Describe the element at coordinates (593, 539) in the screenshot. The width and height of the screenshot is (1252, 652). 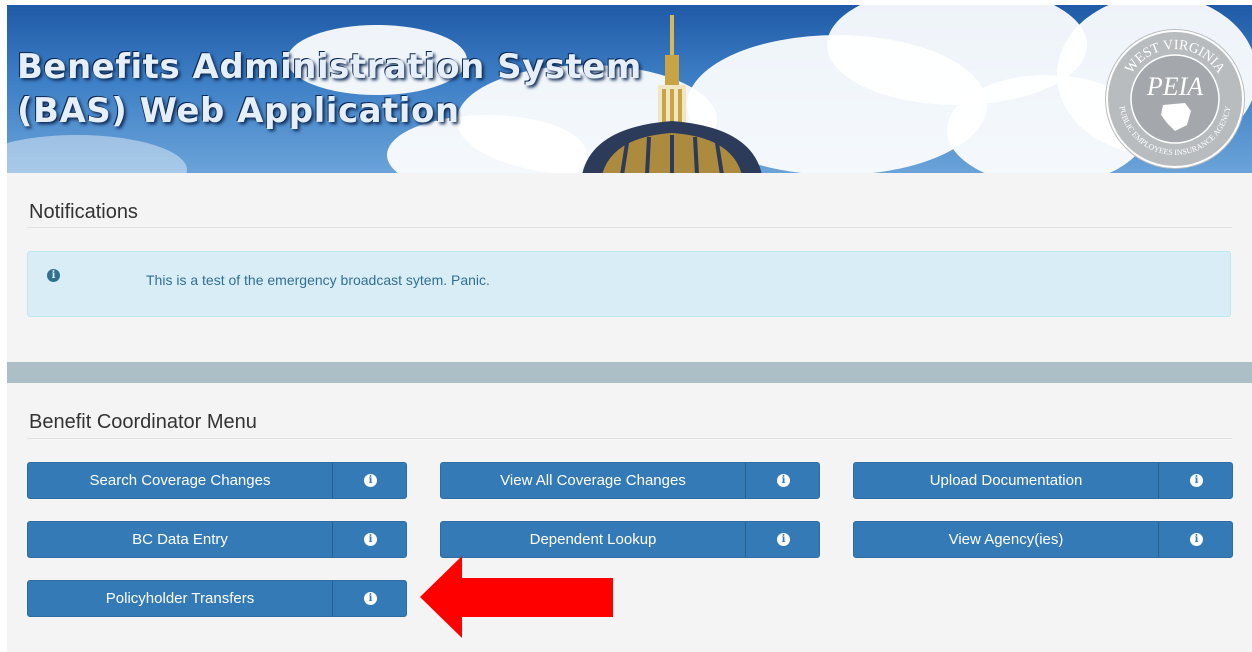
I see `button-label: Dependent Lookup` at that location.